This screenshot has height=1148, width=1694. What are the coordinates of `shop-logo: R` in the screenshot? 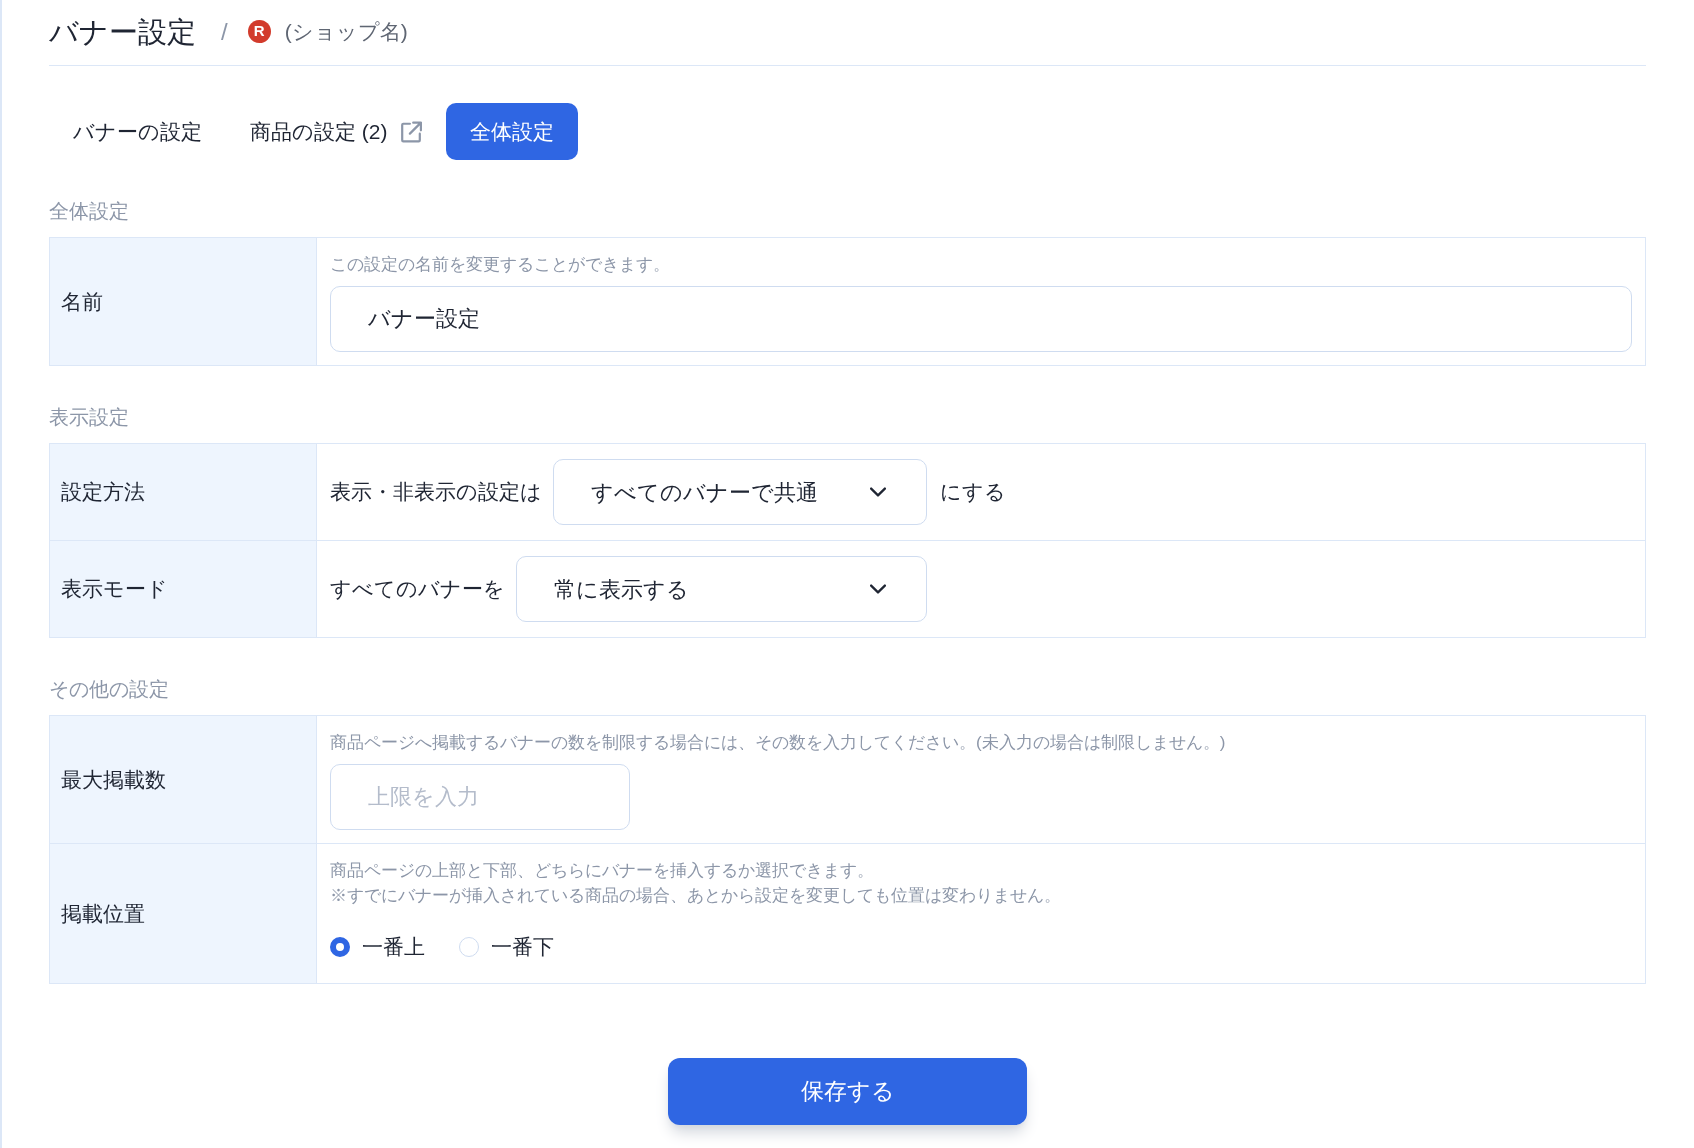 It's located at (259, 31).